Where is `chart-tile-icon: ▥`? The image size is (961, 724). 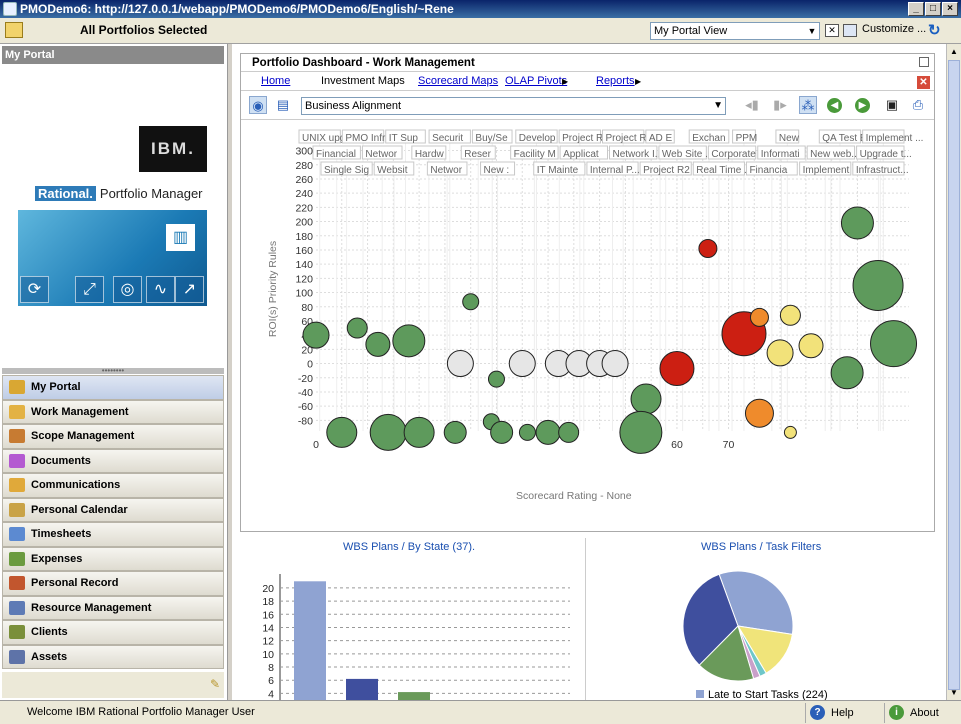 chart-tile-icon: ▥ is located at coordinates (180, 237).